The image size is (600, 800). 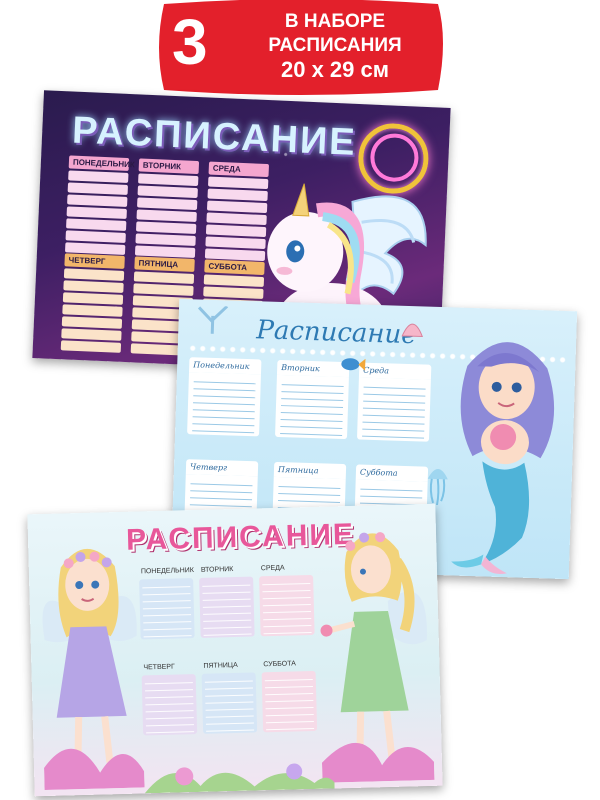 I want to click on badge-line-1: В НАБОРЕ, so click(x=335, y=21).